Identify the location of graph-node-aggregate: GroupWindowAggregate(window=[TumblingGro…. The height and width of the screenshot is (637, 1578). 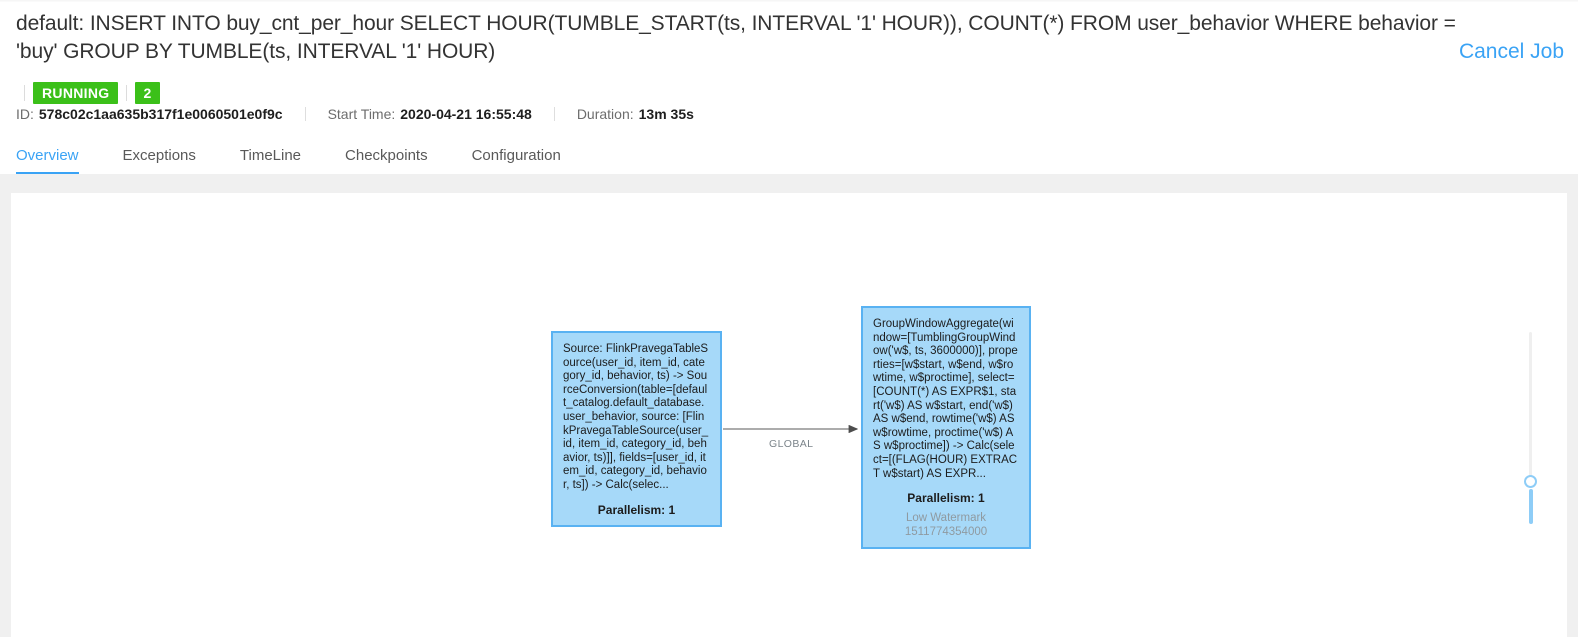
(946, 427).